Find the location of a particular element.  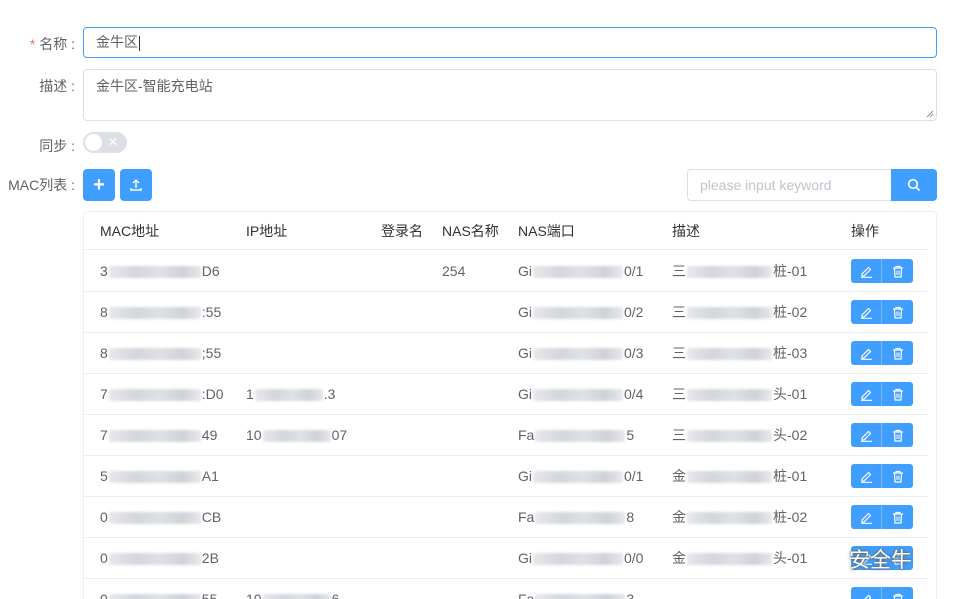

upload-button is located at coordinates (136, 185).